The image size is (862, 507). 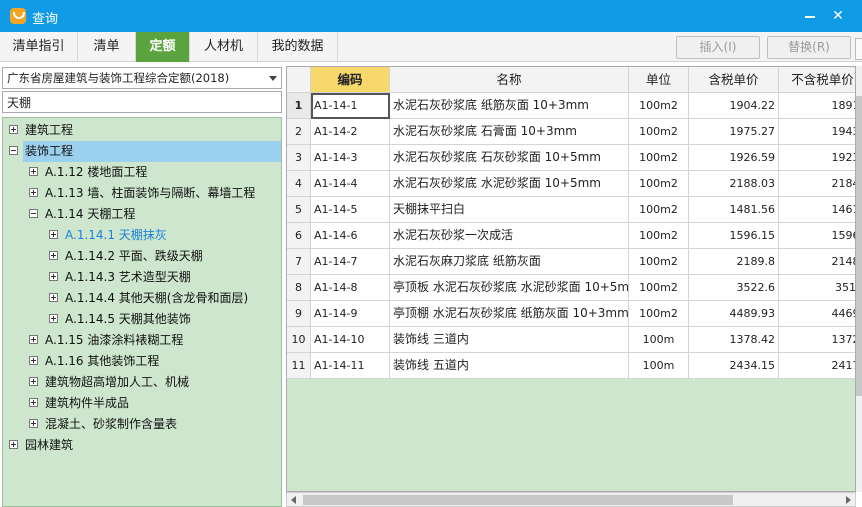 I want to click on header-unit: 单位, so click(x=659, y=80).